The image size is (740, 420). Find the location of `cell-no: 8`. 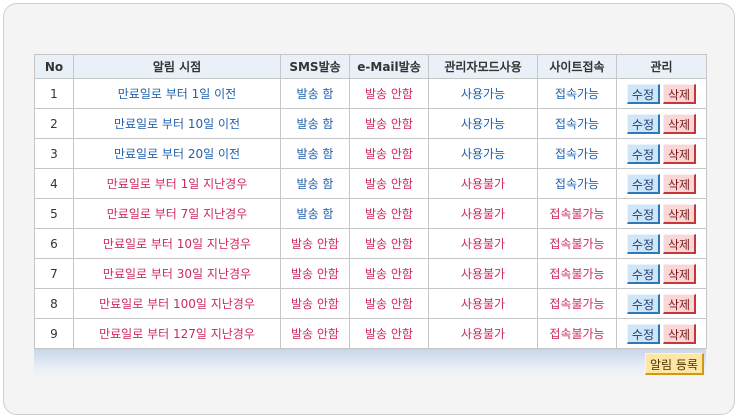

cell-no: 8 is located at coordinates (54, 303).